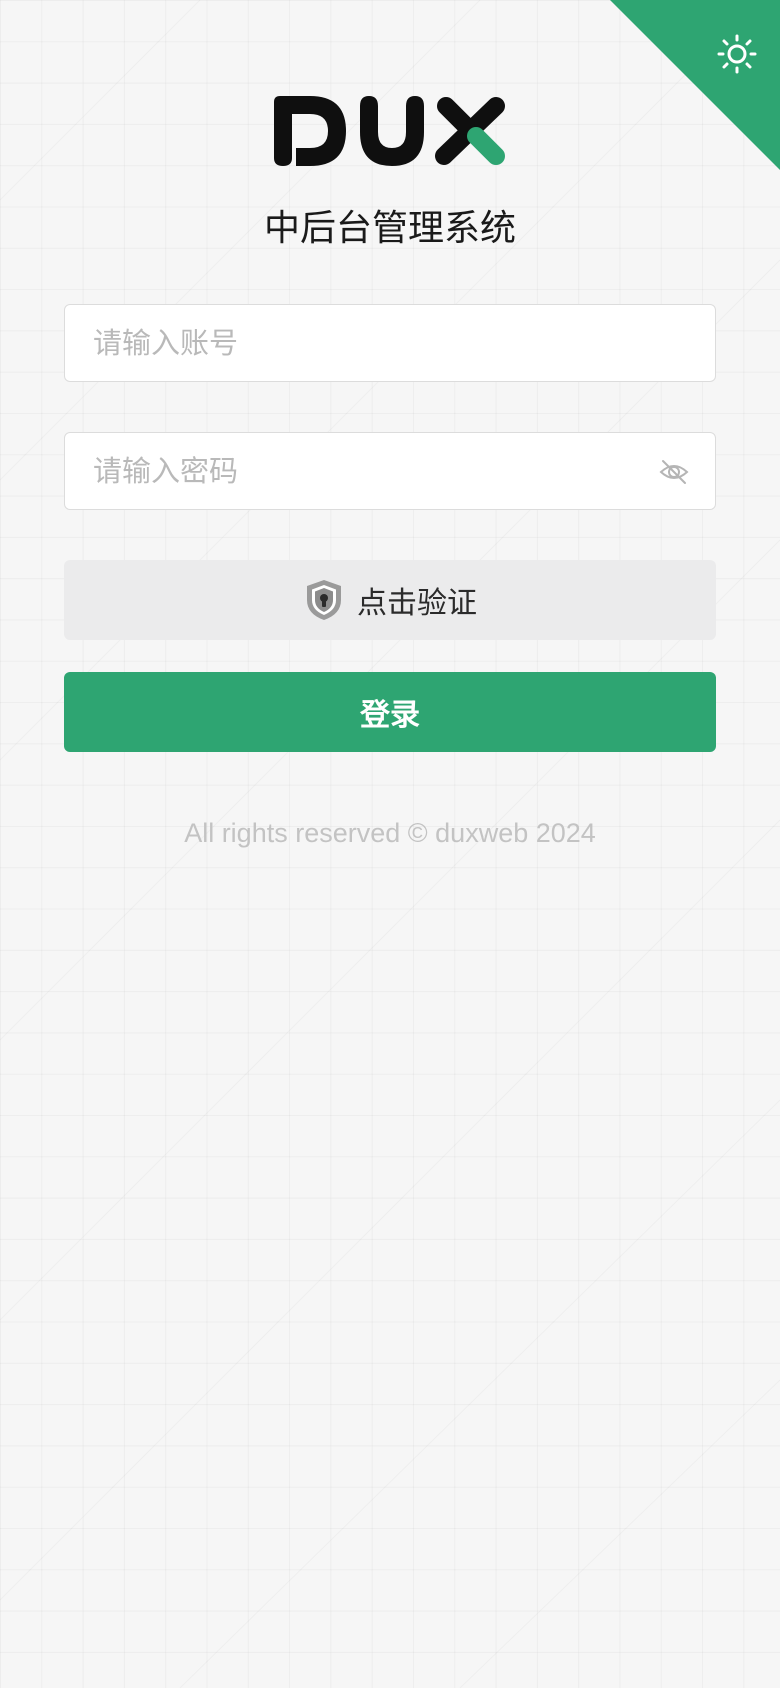  Describe the element at coordinates (674, 472) in the screenshot. I see `eye-off-icon` at that location.